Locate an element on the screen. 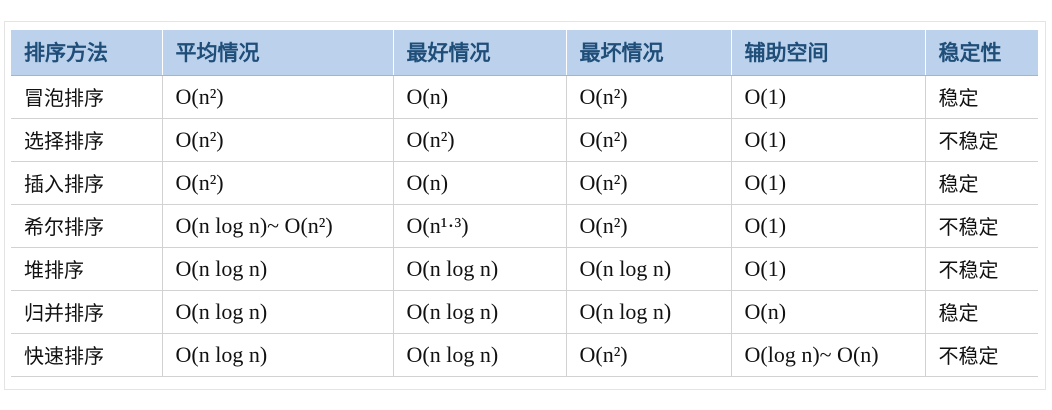  best-case-cell: O(n²) is located at coordinates (479, 140).